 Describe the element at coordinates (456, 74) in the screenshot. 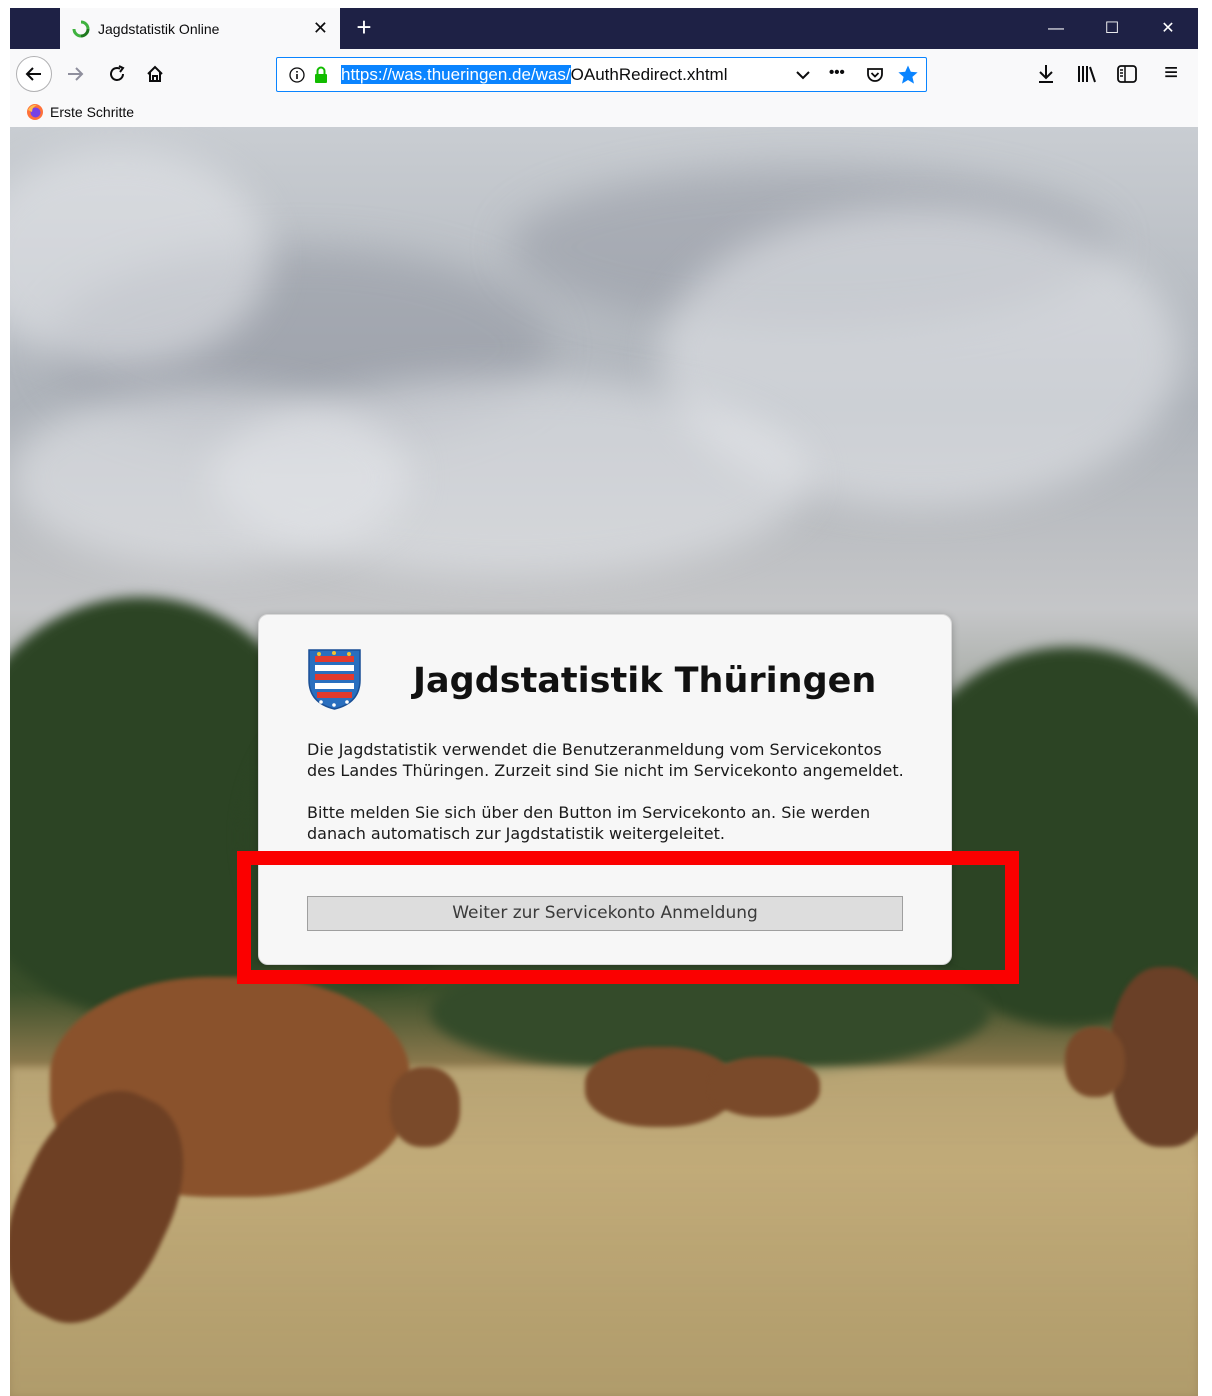

I see `url-selected-part: https://was.thueringen.de/was/` at that location.